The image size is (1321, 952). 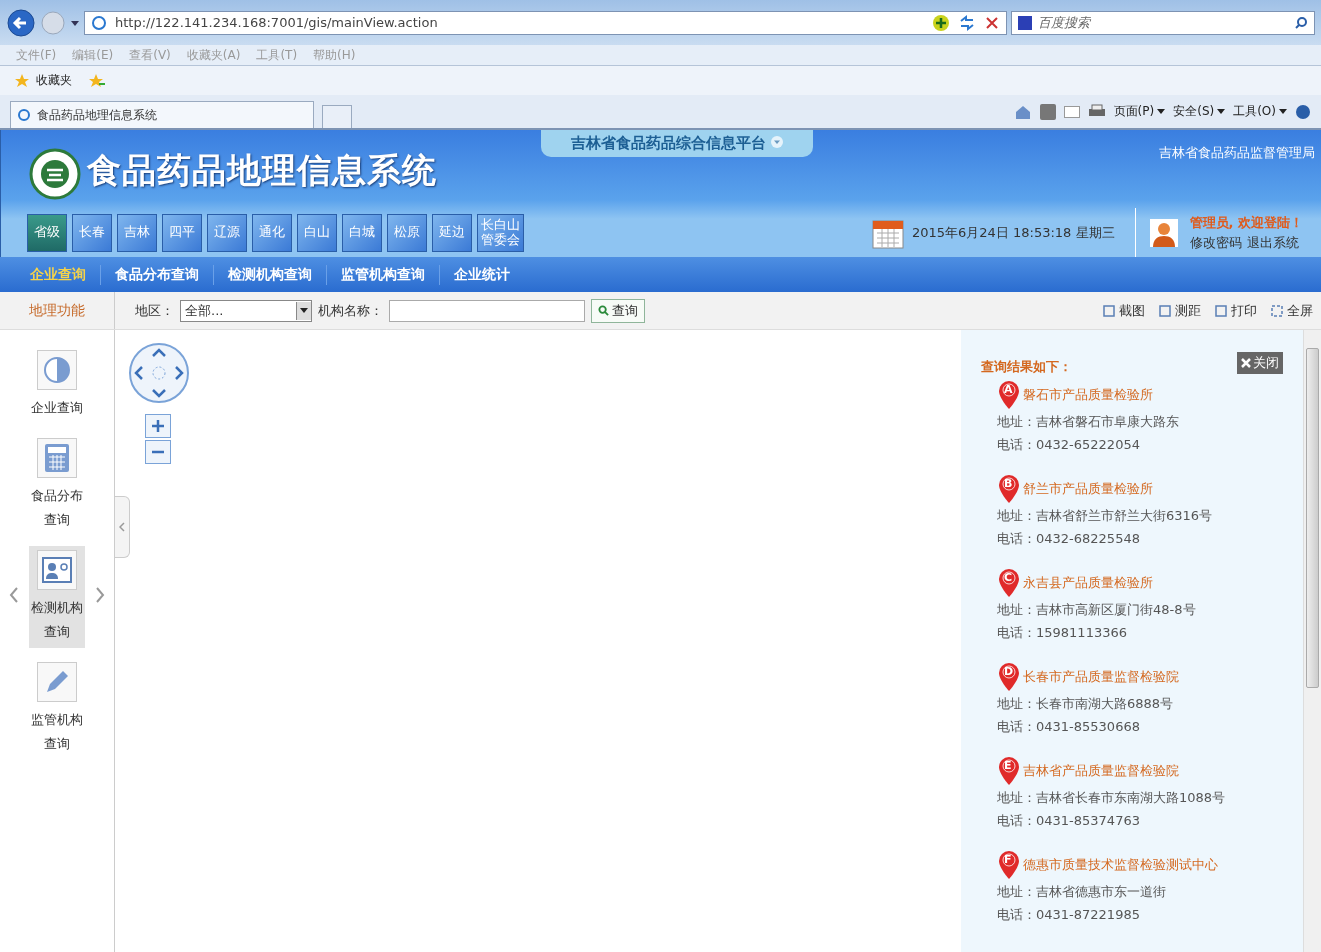 I want to click on sidebar-title: 地理功能, so click(x=57, y=310).